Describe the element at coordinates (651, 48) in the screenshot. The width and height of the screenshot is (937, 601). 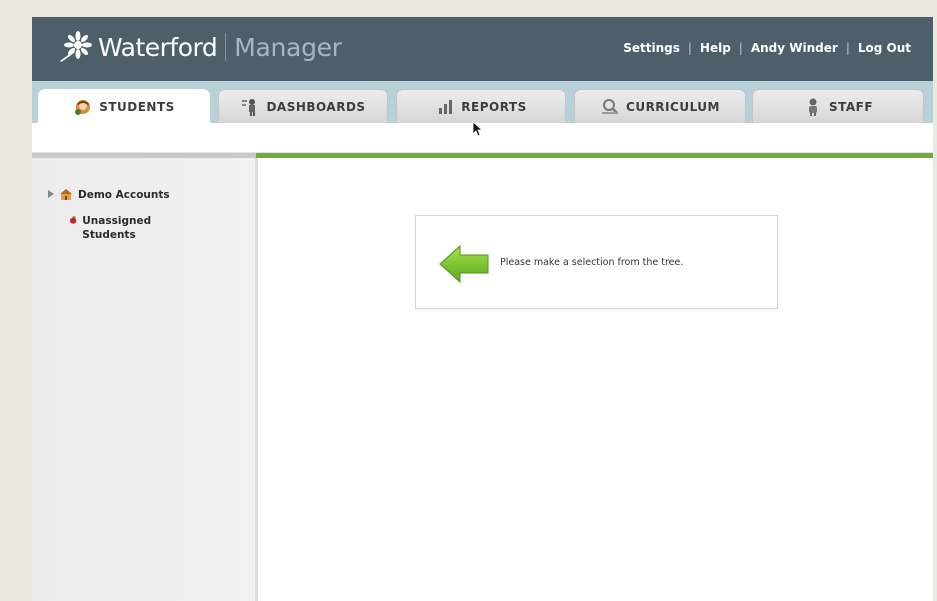
I see `settings-link: Settings` at that location.